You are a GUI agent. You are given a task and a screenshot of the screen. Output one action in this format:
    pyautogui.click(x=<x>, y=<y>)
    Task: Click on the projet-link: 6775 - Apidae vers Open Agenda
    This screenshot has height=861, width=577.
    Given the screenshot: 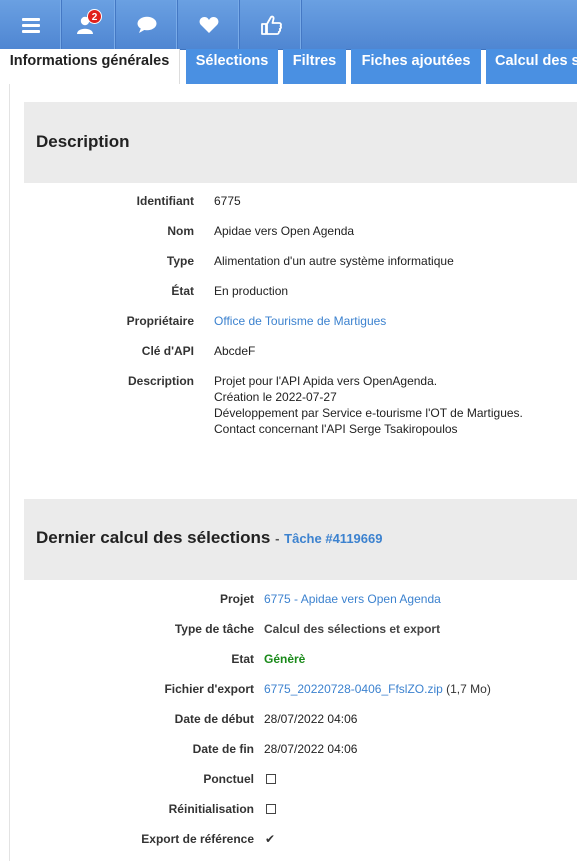 What is the action you would take?
    pyautogui.click(x=352, y=599)
    